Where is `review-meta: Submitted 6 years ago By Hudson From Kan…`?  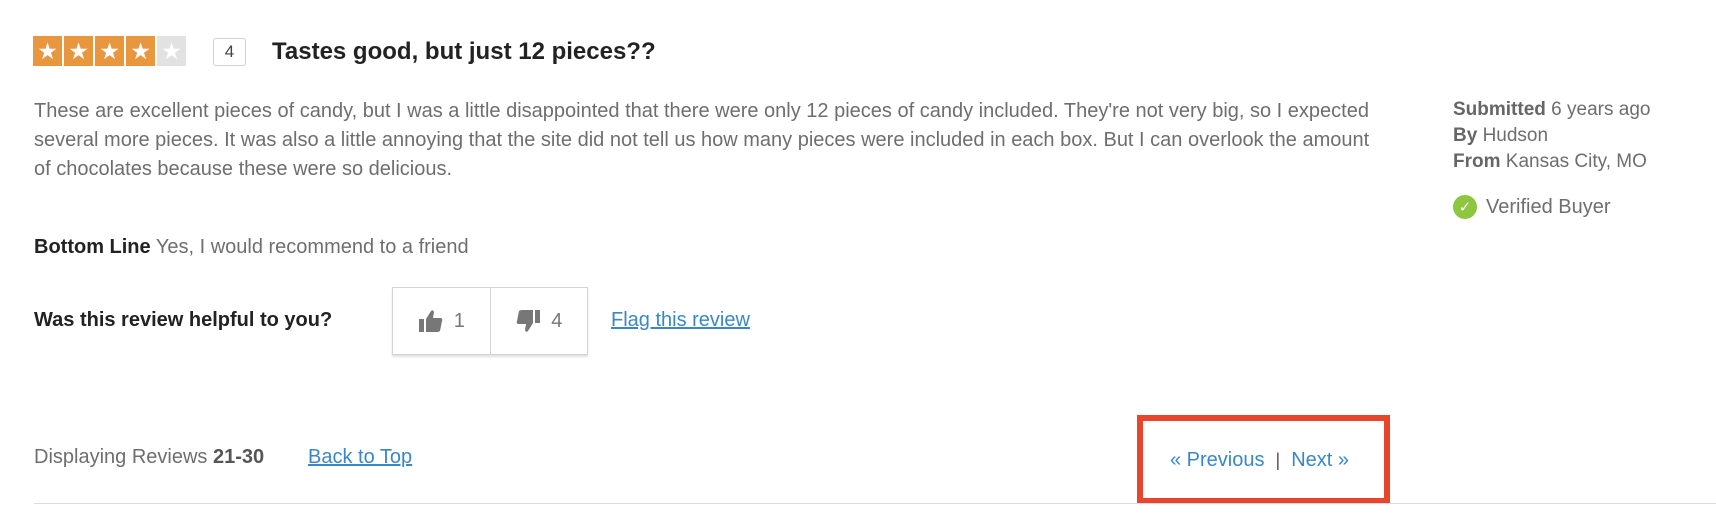 review-meta: Submitted 6 years ago By Hudson From Kan… is located at coordinates (1551, 136).